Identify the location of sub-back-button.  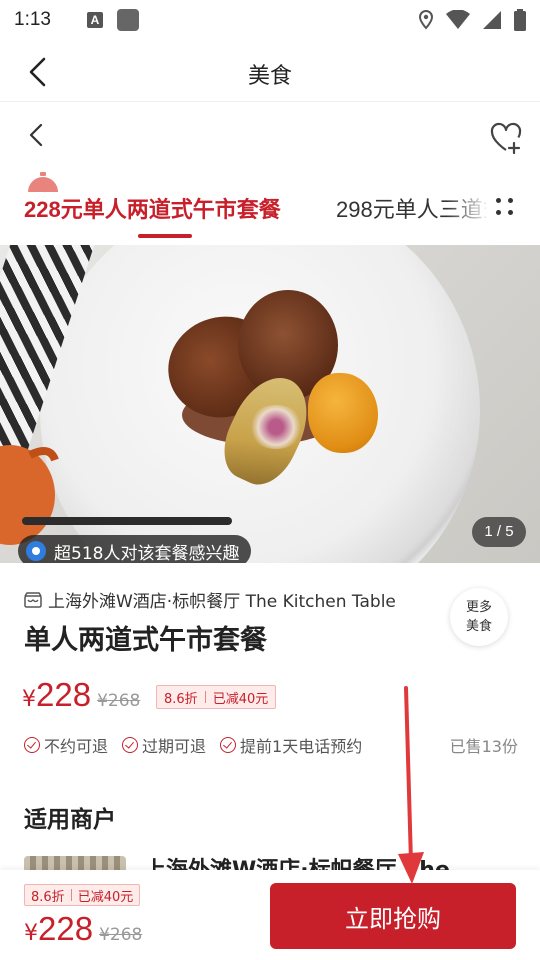
(36, 135).